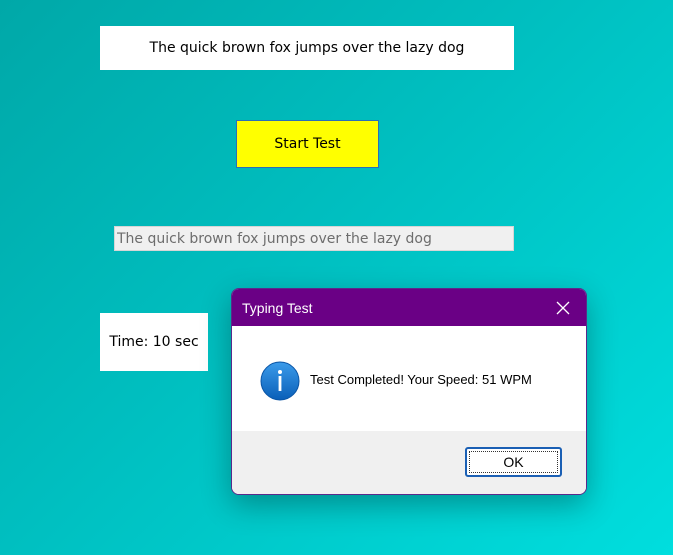 This screenshot has width=673, height=555. Describe the element at coordinates (409, 462) in the screenshot. I see `dialog-footer: OK` at that location.